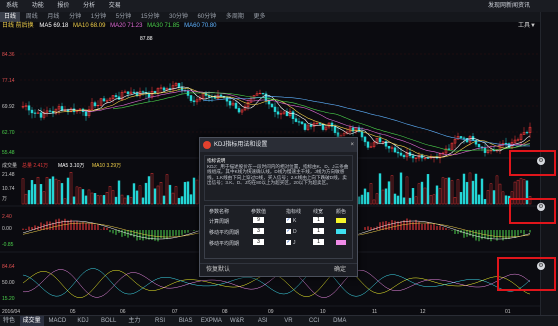  I want to click on ma30-label: MA30 71.85, so click(163, 26).